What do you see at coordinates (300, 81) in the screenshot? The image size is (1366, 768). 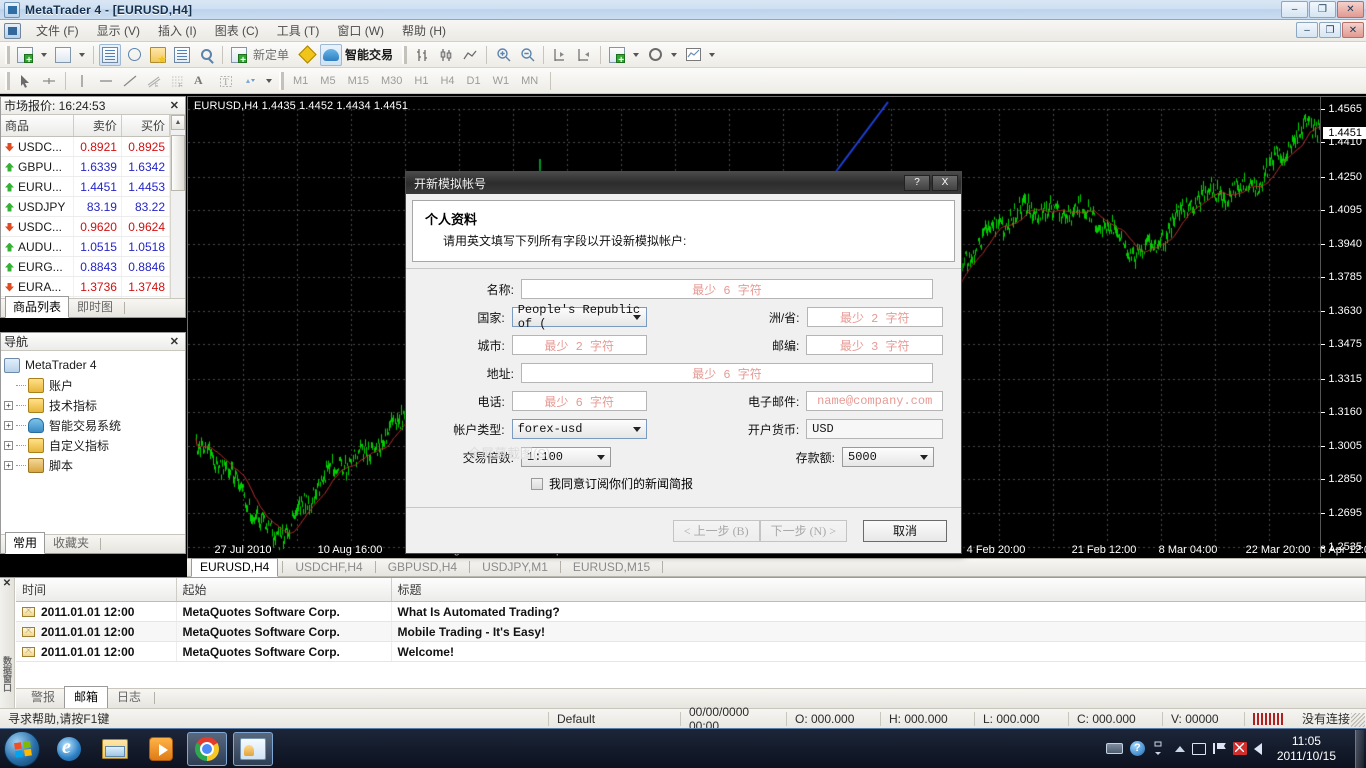 I see `timeframe-m1: M1` at bounding box center [300, 81].